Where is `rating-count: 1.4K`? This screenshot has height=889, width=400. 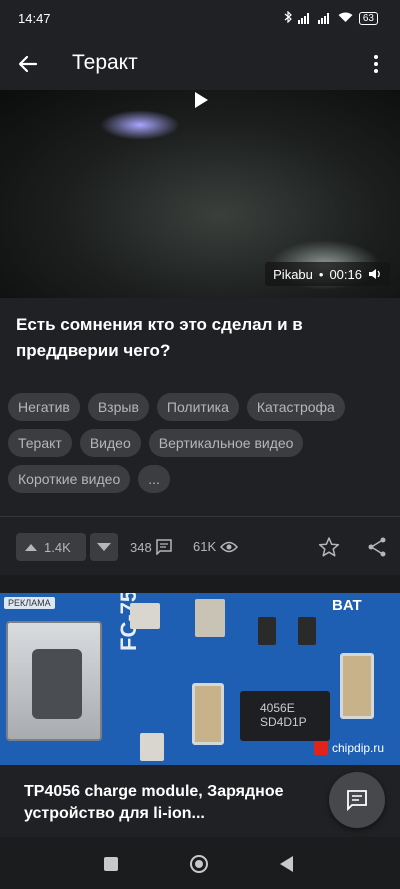 rating-count: 1.4K is located at coordinates (57, 547).